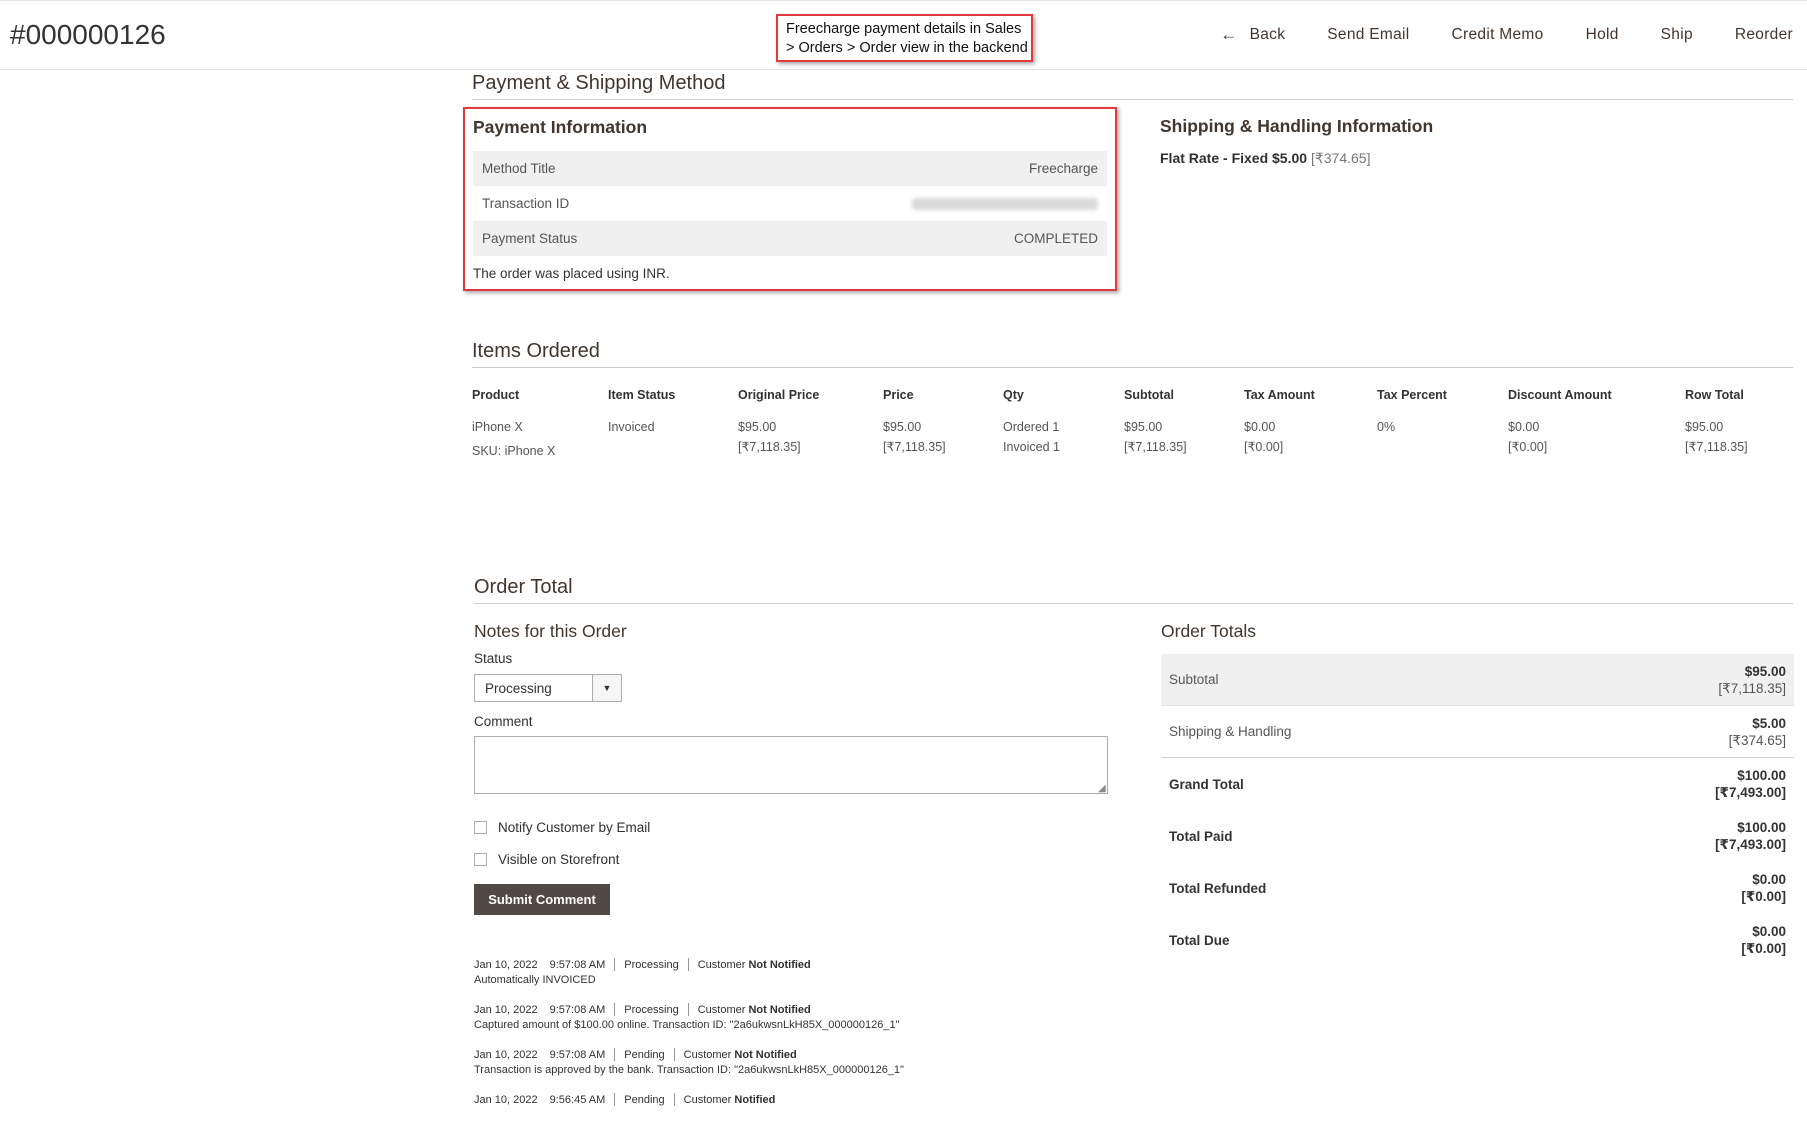 Image resolution: width=1807 pixels, height=1129 pixels. What do you see at coordinates (1310, 439) in the screenshot?
I see `tax-amount-cell: $0.00 [₹0.00]` at bounding box center [1310, 439].